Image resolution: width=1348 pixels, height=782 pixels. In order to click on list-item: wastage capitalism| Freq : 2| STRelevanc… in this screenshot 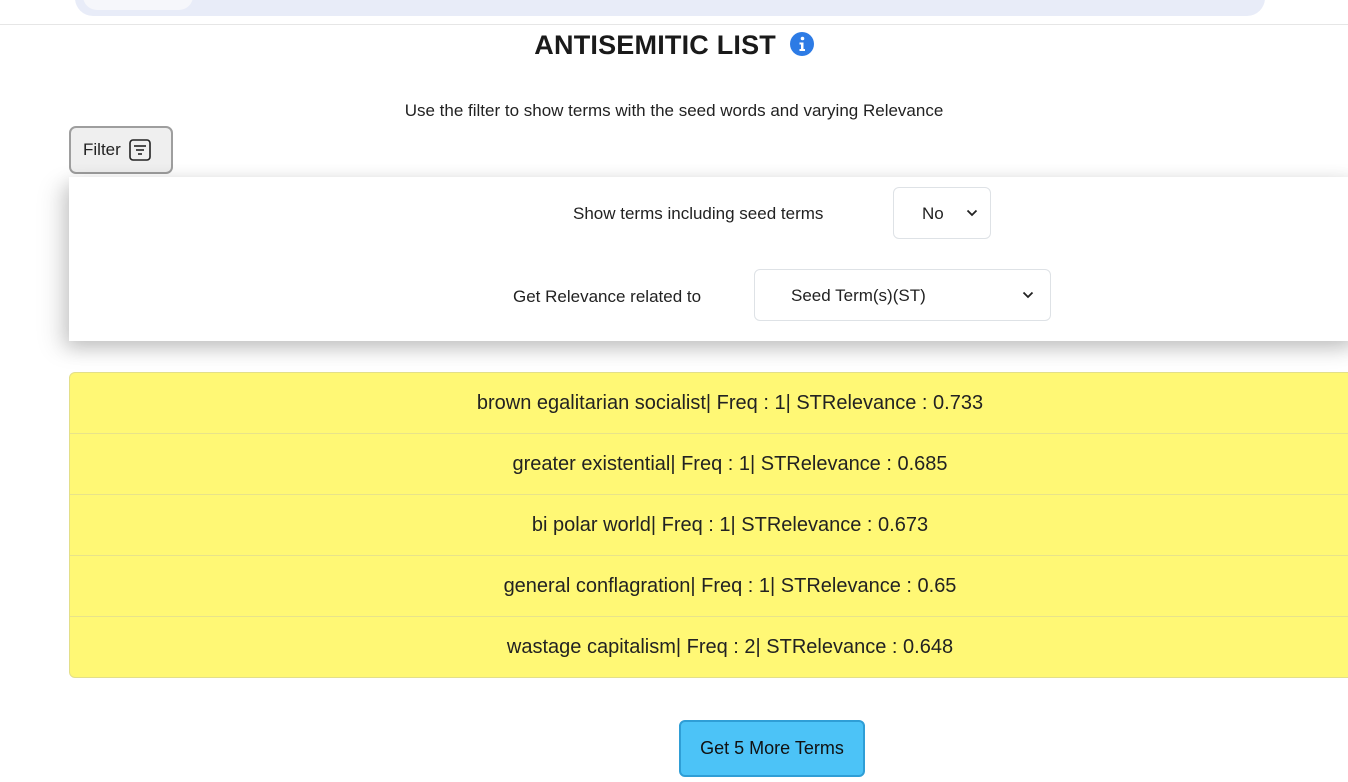, I will do `click(709, 647)`.